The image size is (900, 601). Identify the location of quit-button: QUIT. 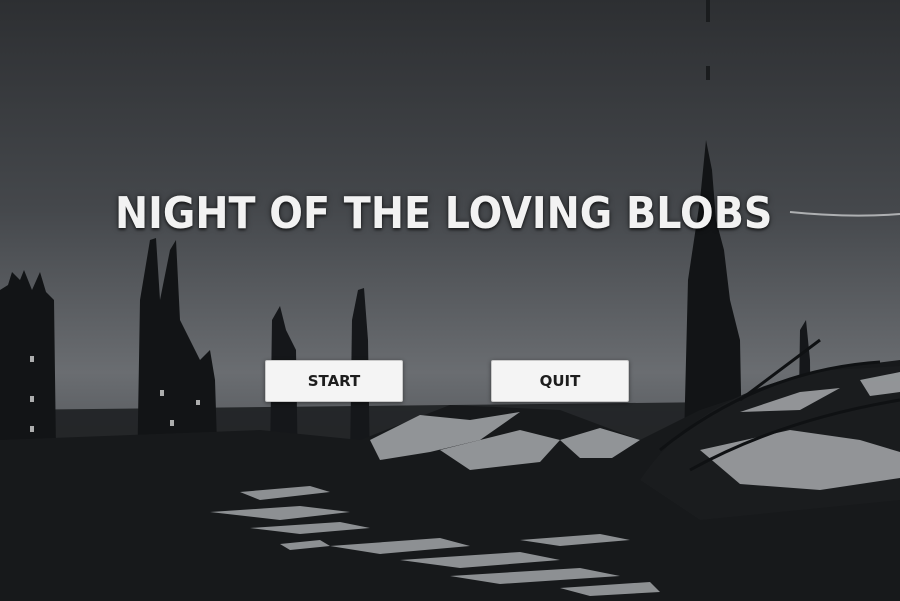
(560, 381).